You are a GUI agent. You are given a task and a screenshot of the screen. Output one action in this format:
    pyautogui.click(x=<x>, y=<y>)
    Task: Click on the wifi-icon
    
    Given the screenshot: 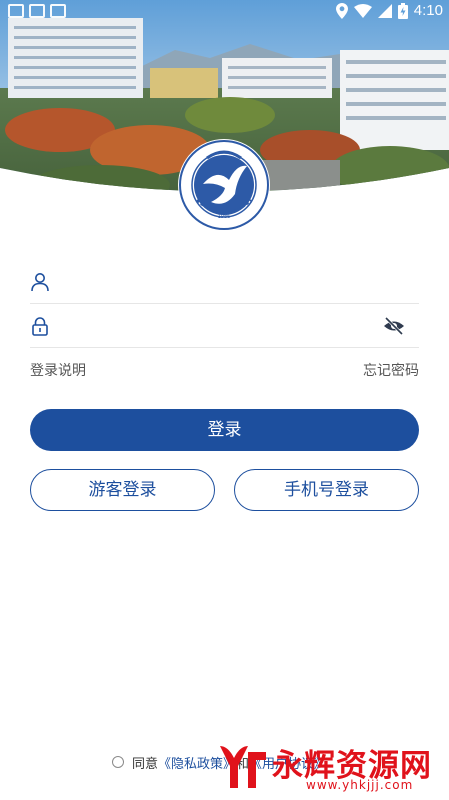 What is the action you would take?
    pyautogui.click(x=362, y=10)
    